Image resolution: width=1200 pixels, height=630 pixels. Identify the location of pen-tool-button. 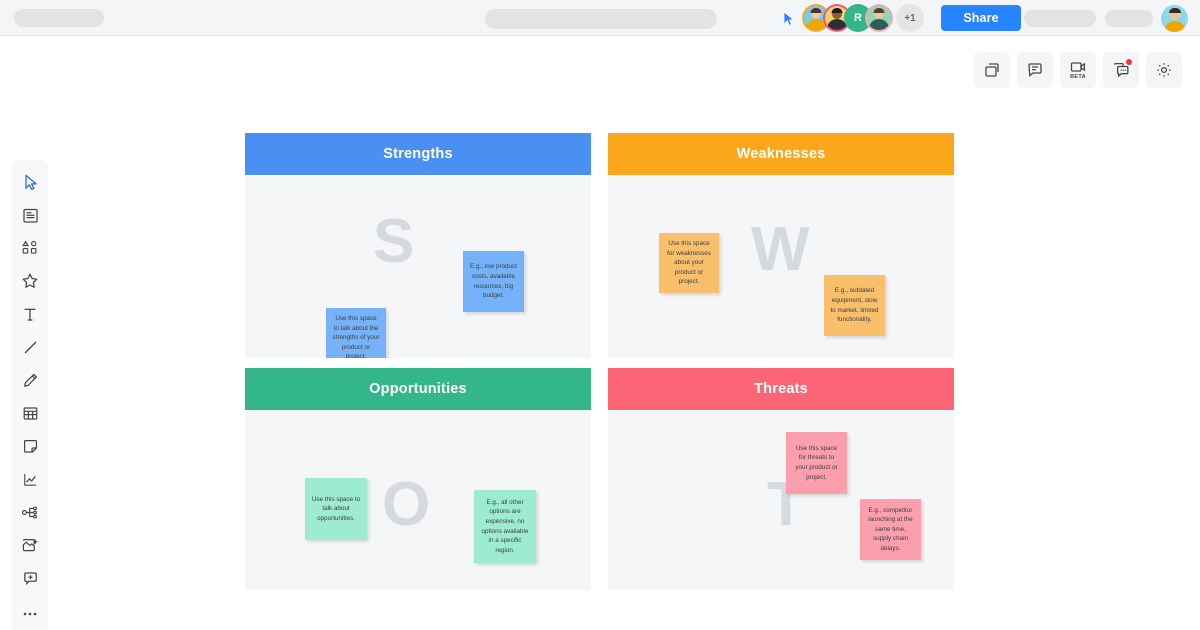
(30, 382).